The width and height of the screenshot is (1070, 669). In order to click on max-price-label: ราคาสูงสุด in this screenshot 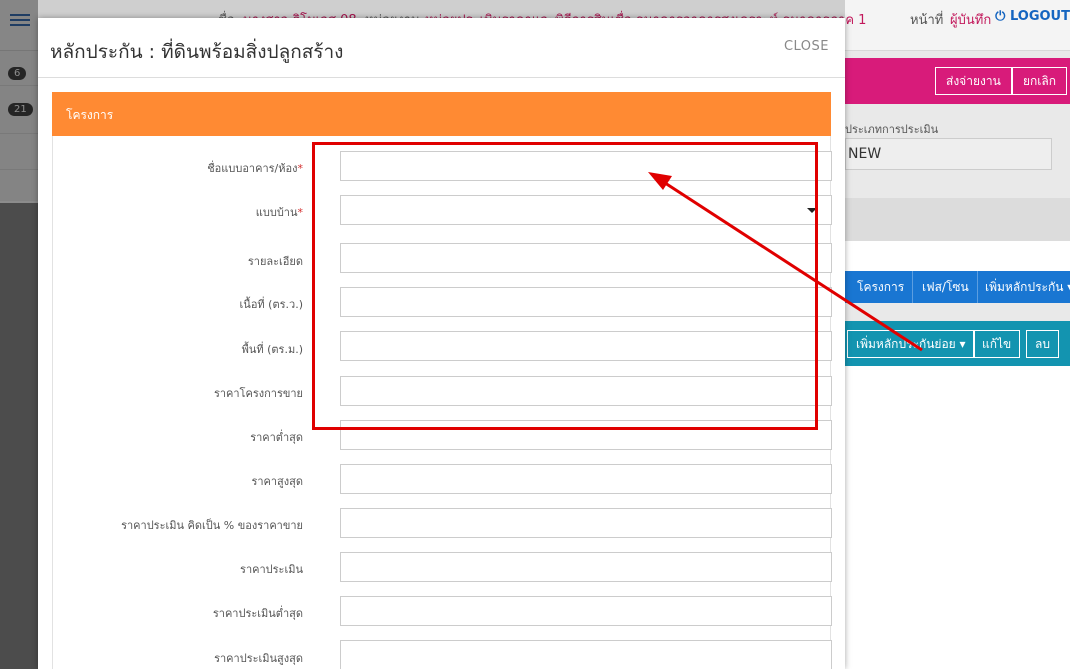, I will do `click(277, 481)`.